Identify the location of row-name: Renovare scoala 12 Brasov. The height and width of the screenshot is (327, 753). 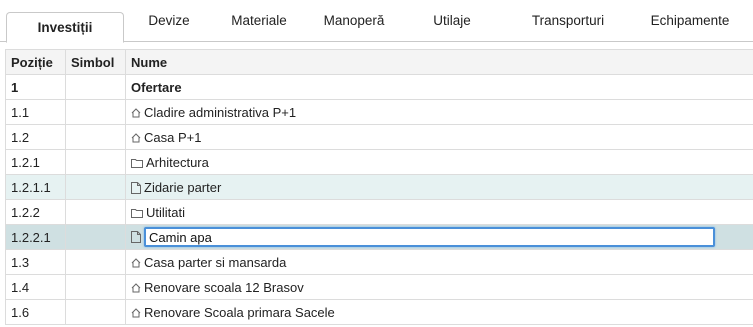
(224, 287).